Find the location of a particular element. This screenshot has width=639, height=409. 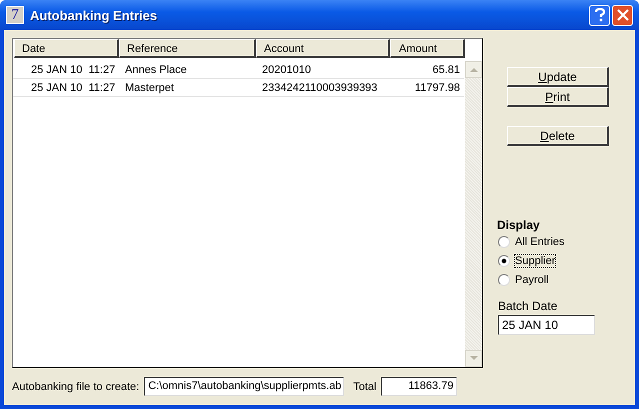

window-title: Autobanking Entries is located at coordinates (94, 15).